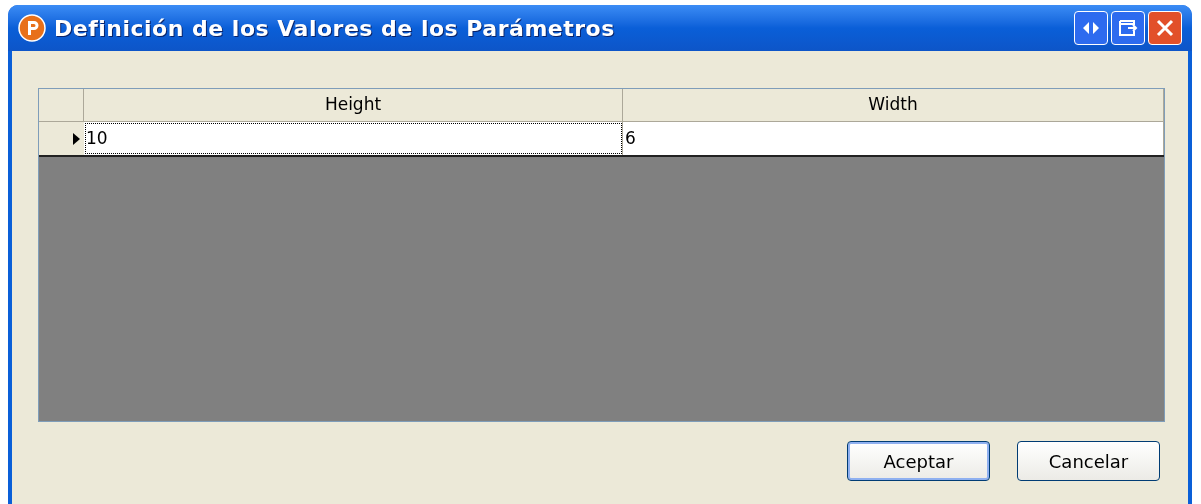 This screenshot has height=504, width=1201. I want to click on close-icon, so click(1165, 28).